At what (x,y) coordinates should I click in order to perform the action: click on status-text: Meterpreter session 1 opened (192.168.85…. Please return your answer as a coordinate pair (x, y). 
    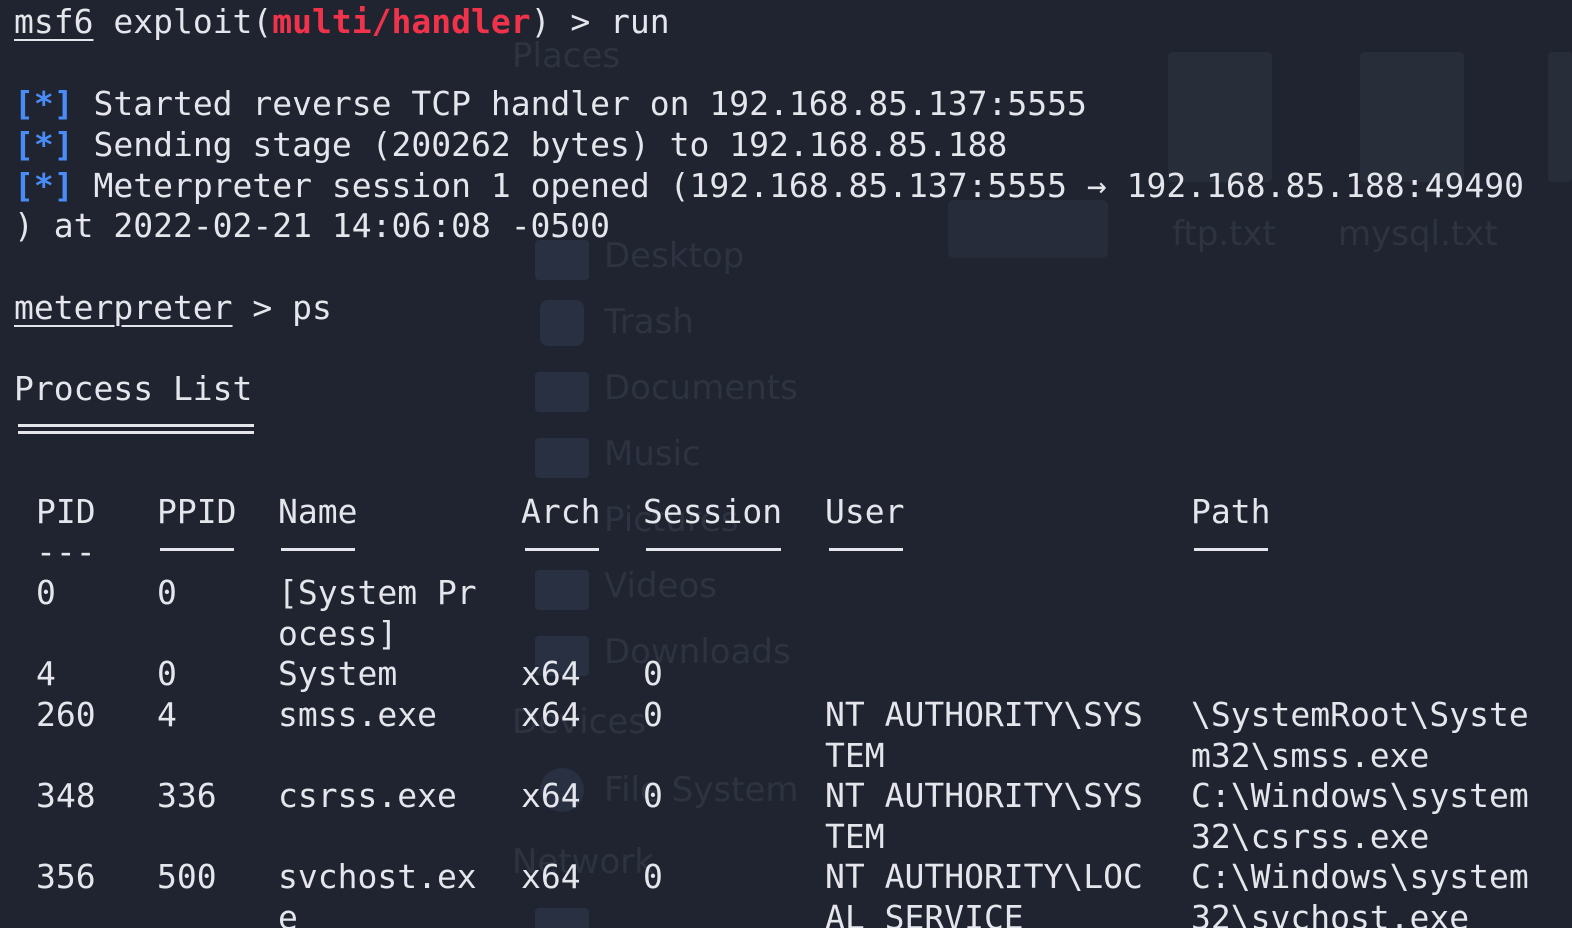
    Looking at the image, I should click on (798, 185).